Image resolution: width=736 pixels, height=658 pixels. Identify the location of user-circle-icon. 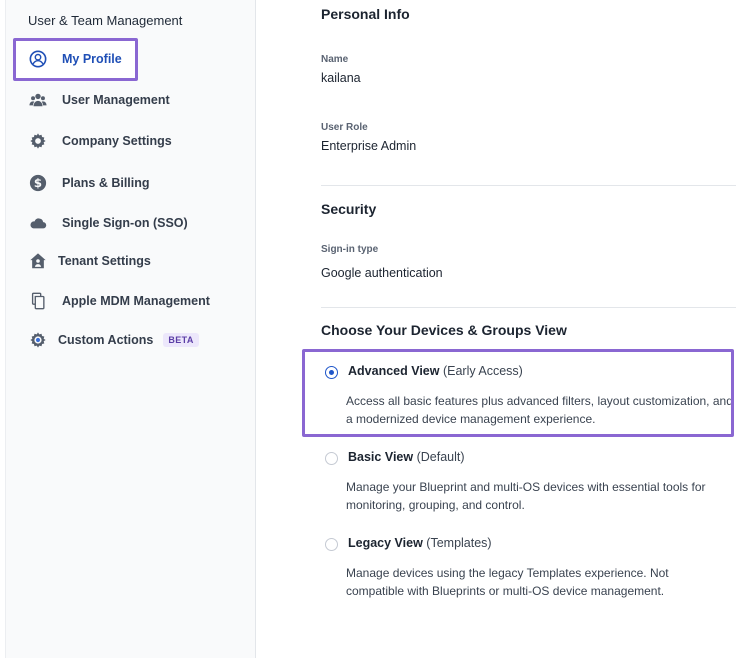
(38, 59).